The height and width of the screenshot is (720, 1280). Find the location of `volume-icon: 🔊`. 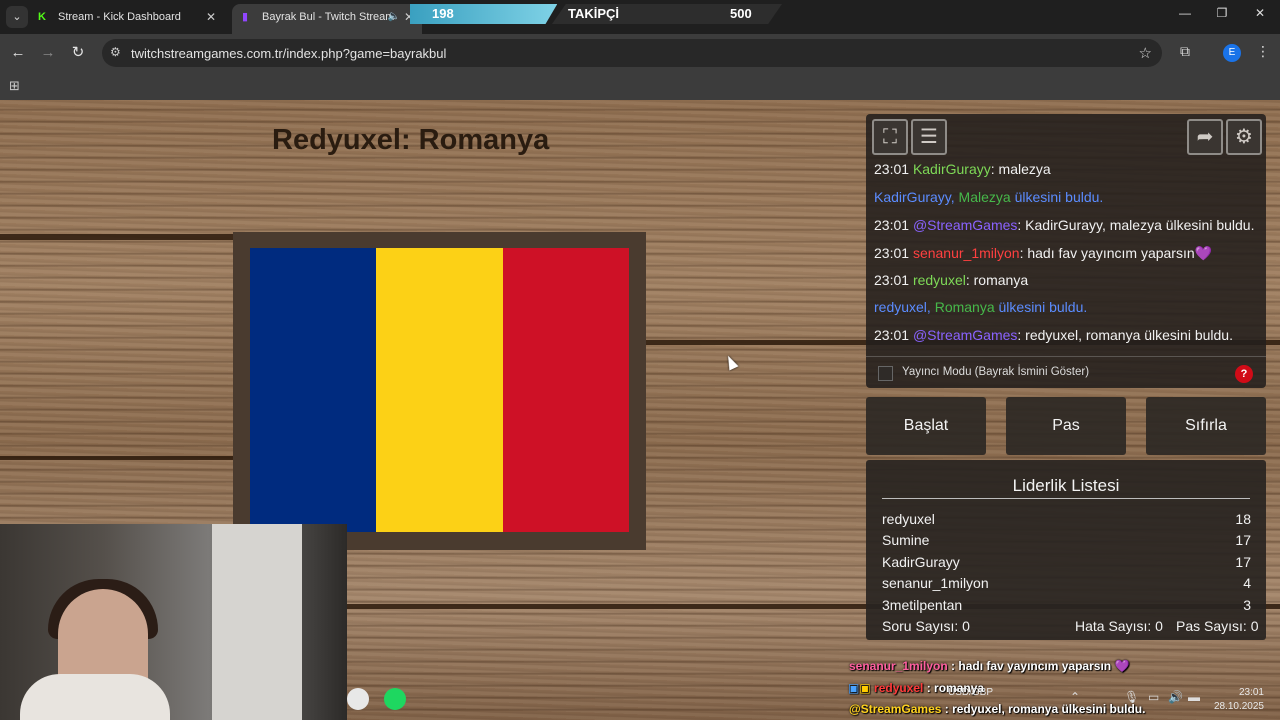

volume-icon: 🔊 is located at coordinates (1175, 697).